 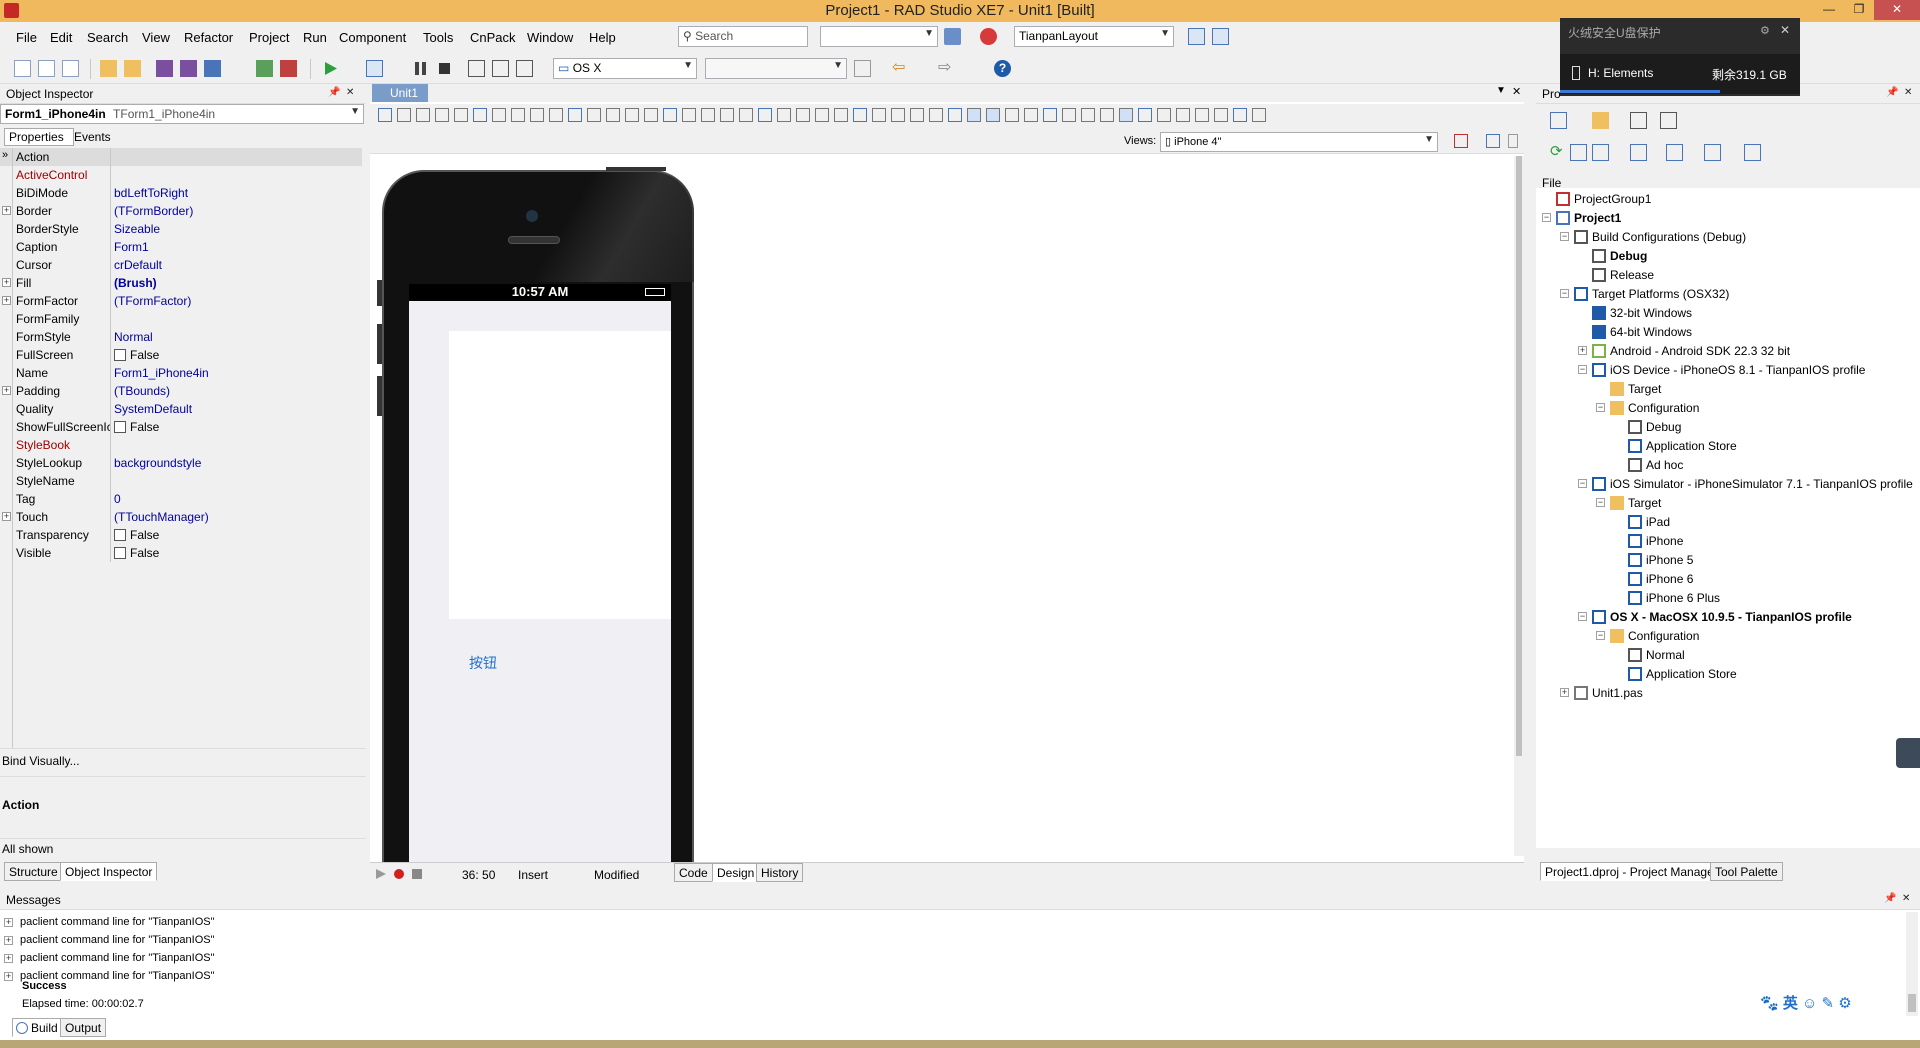 What do you see at coordinates (1558, 152) in the screenshot?
I see `sync-icon: ⟳` at bounding box center [1558, 152].